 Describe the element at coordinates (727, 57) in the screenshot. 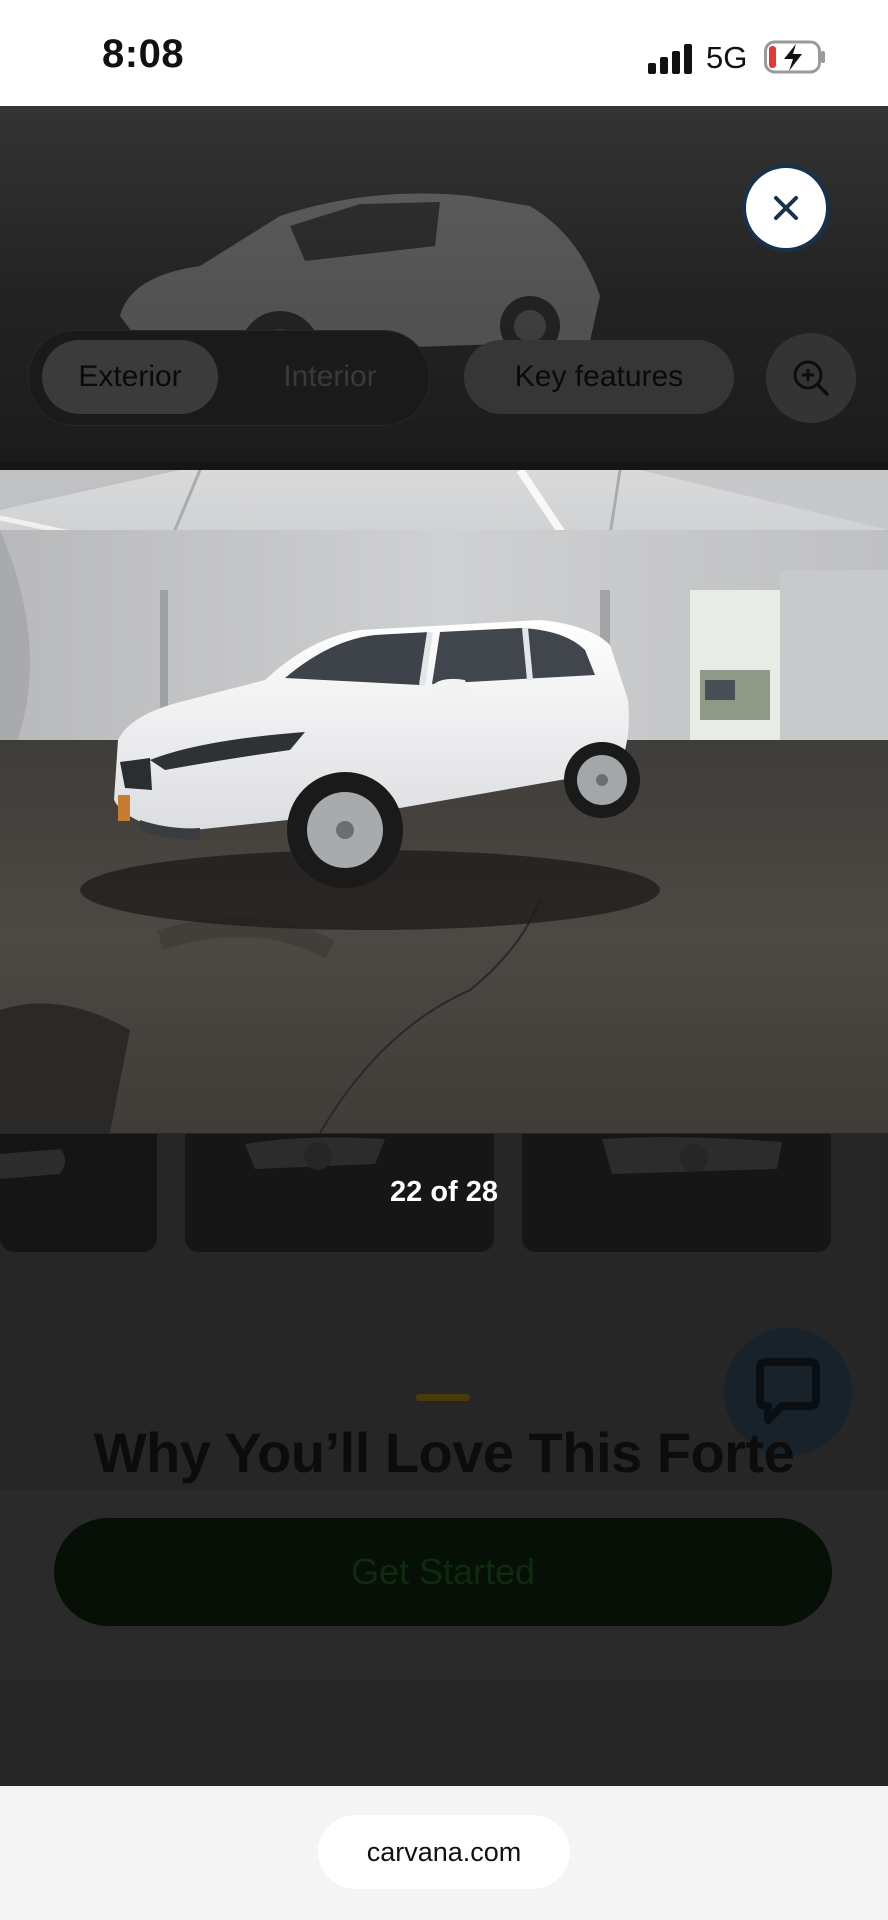

I see `network-type: 5G` at that location.